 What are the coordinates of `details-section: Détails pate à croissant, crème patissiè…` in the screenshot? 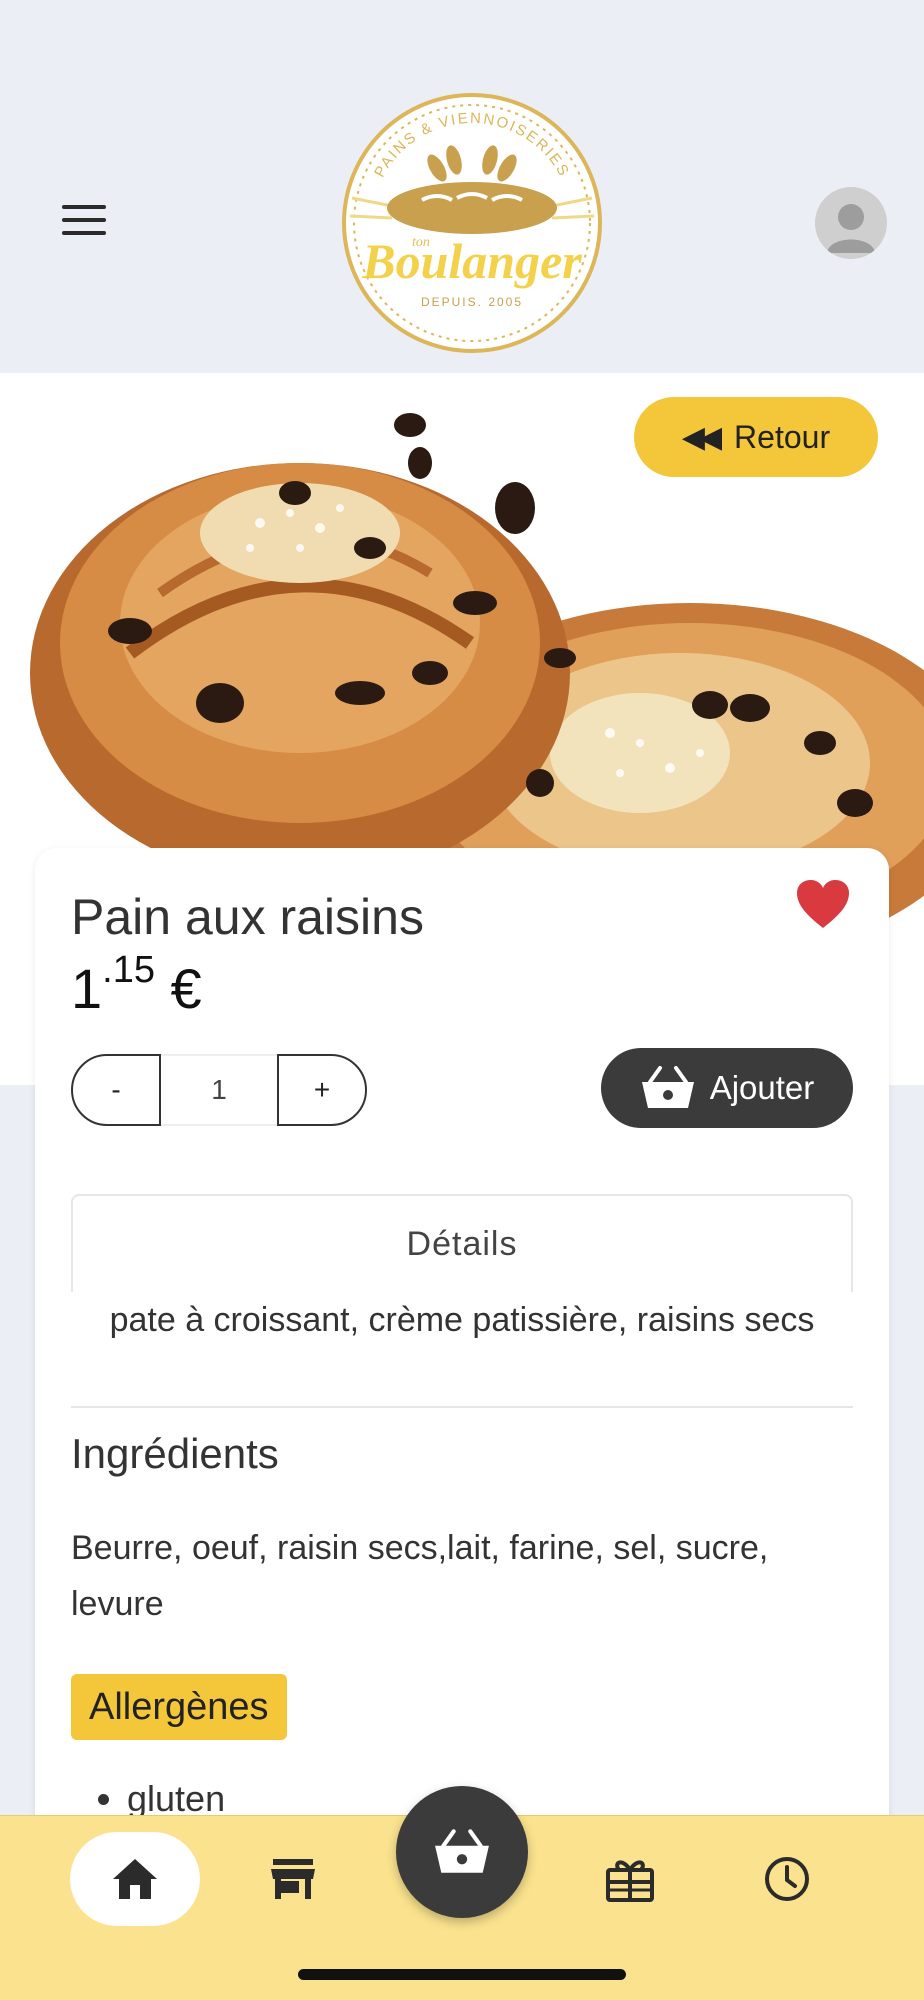 It's located at (462, 1304).